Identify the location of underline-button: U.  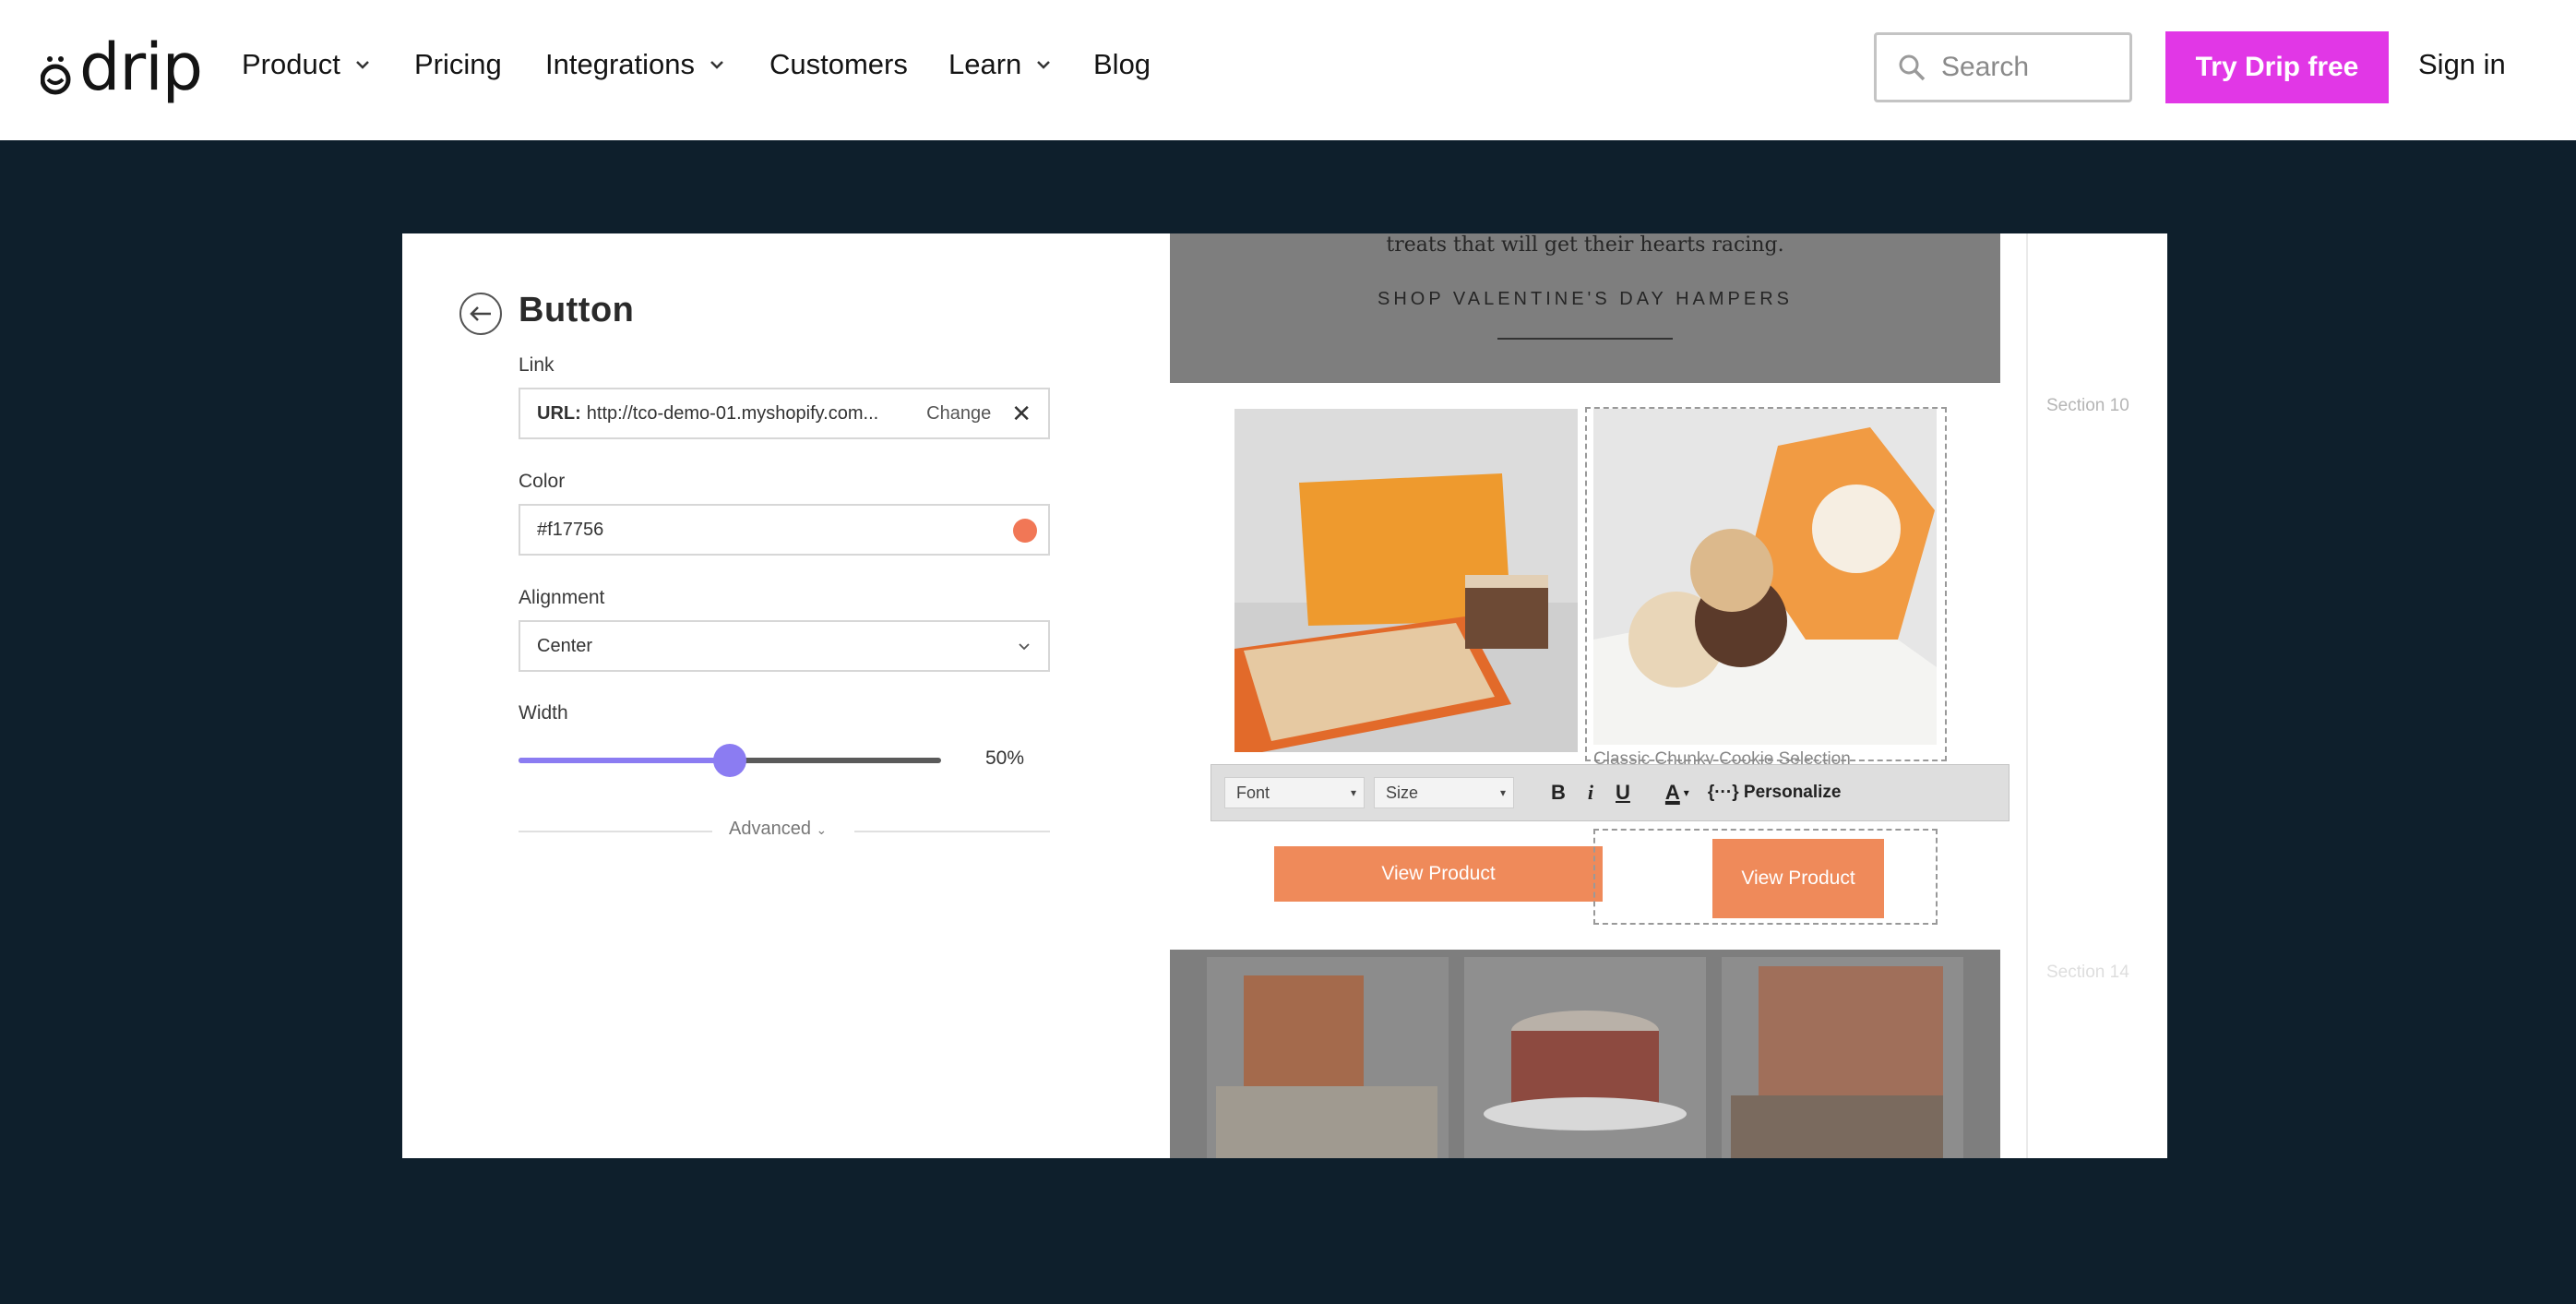
(1623, 793).